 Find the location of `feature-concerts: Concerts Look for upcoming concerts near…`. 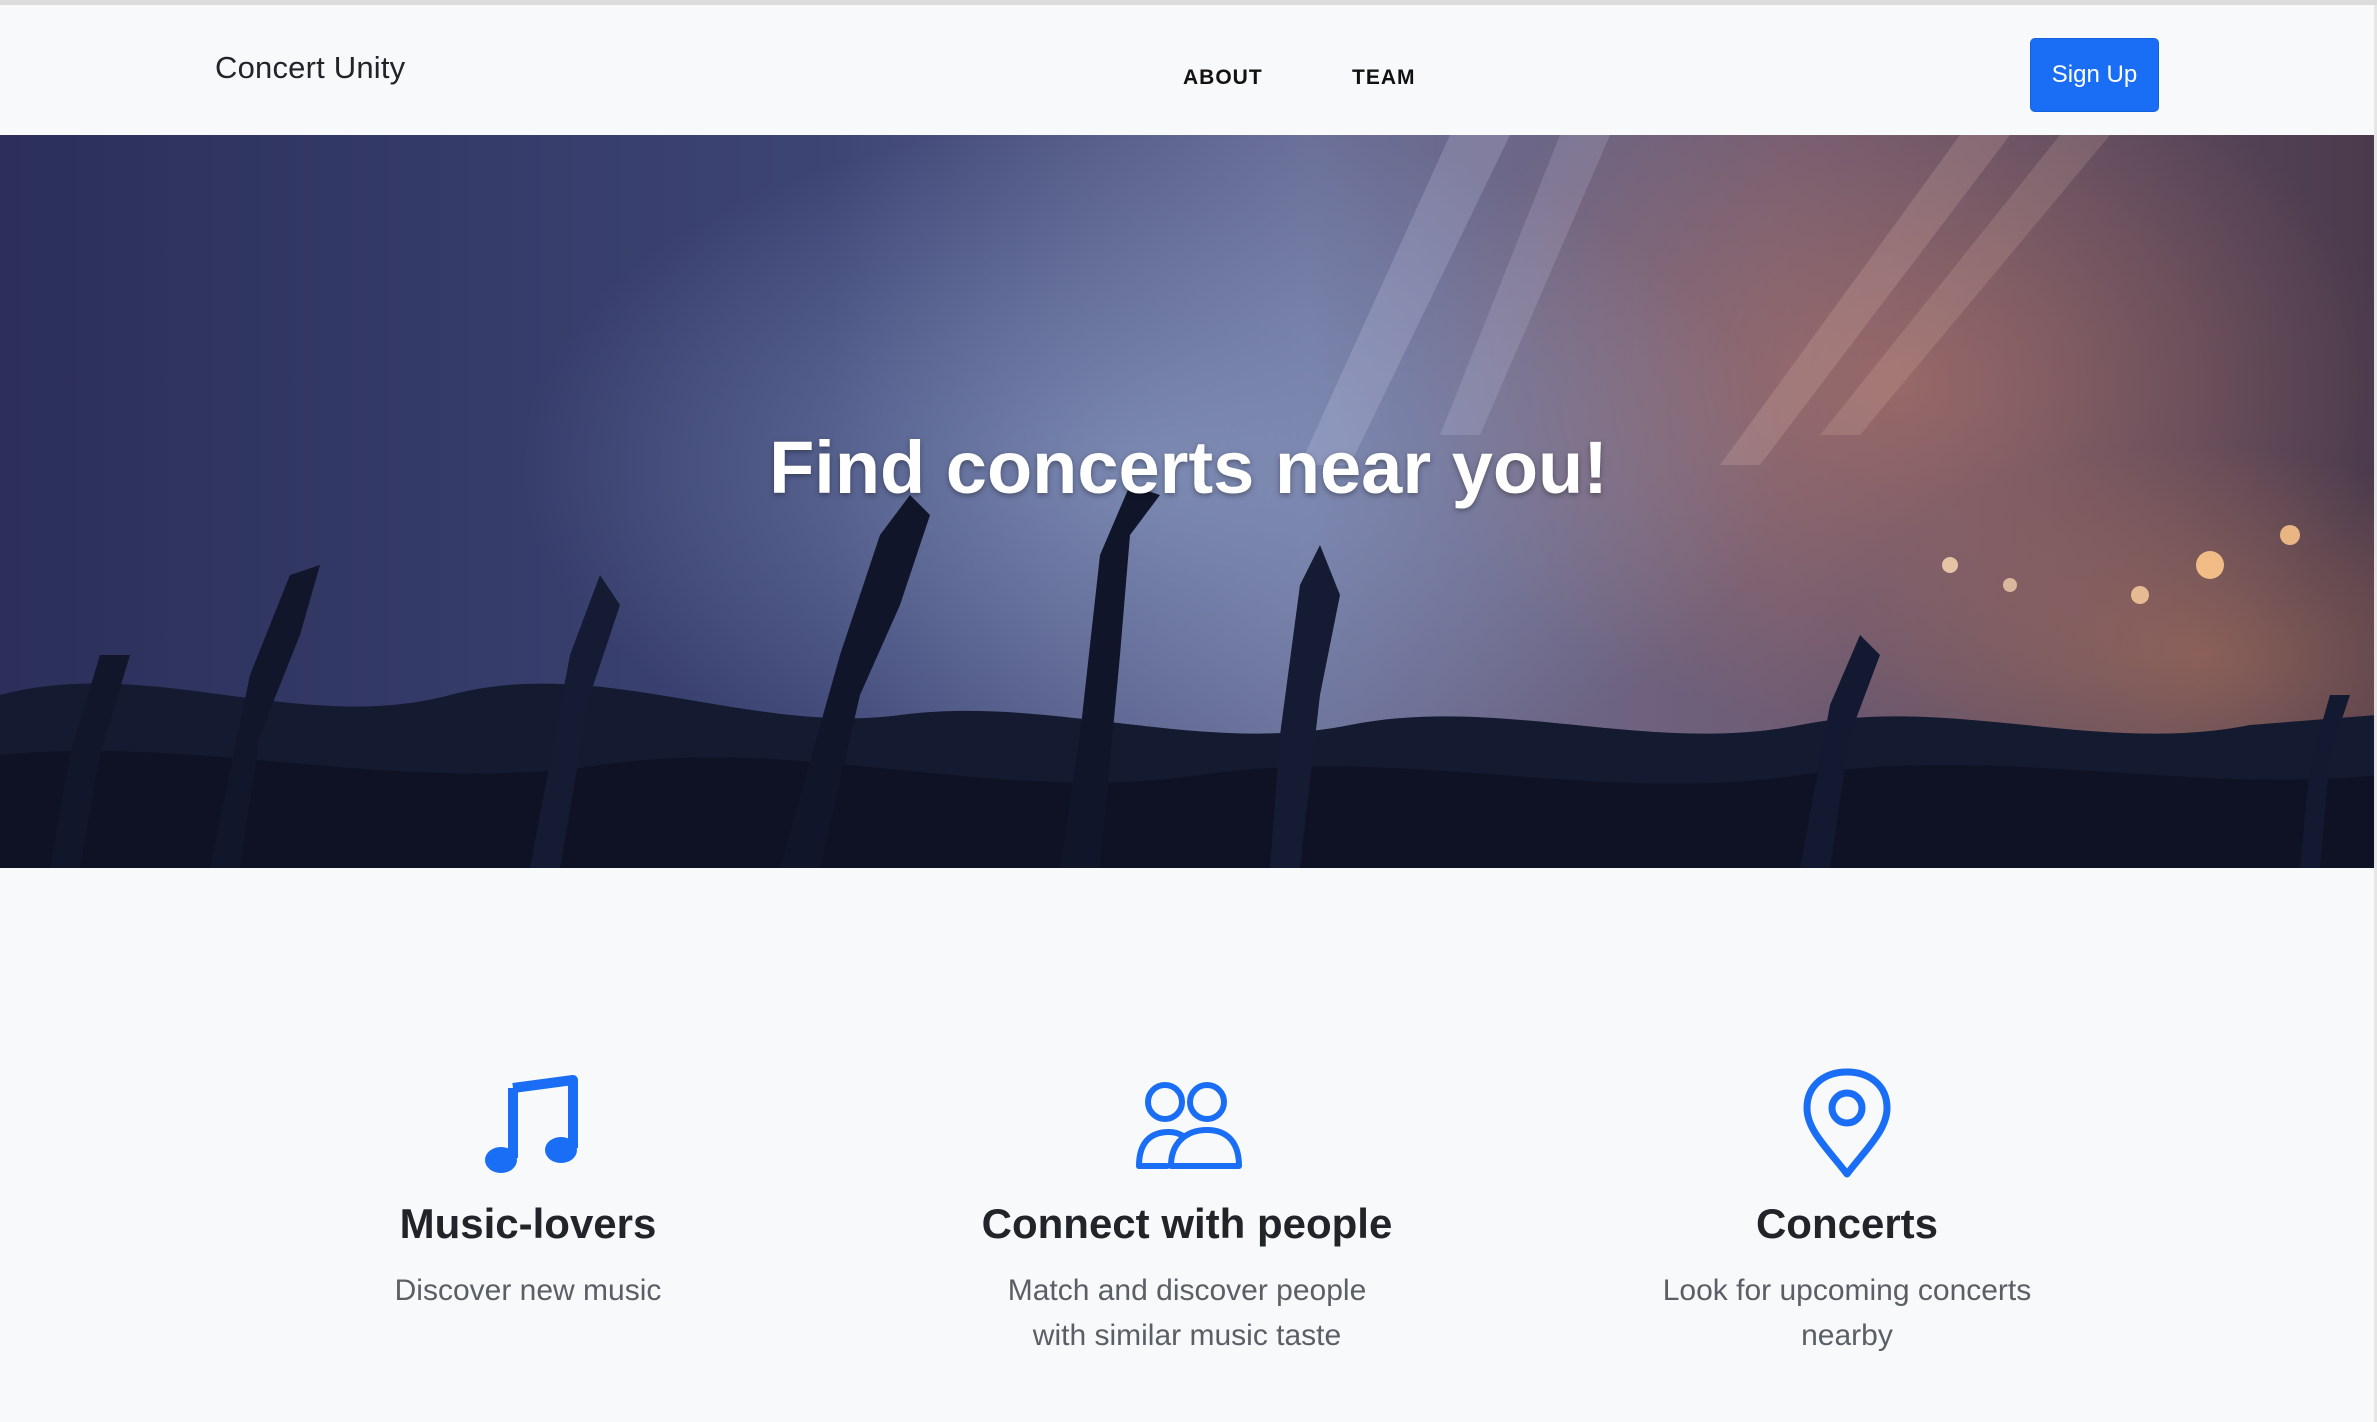

feature-concerts: Concerts Look for upcoming concerts near… is located at coordinates (1847, 1213).